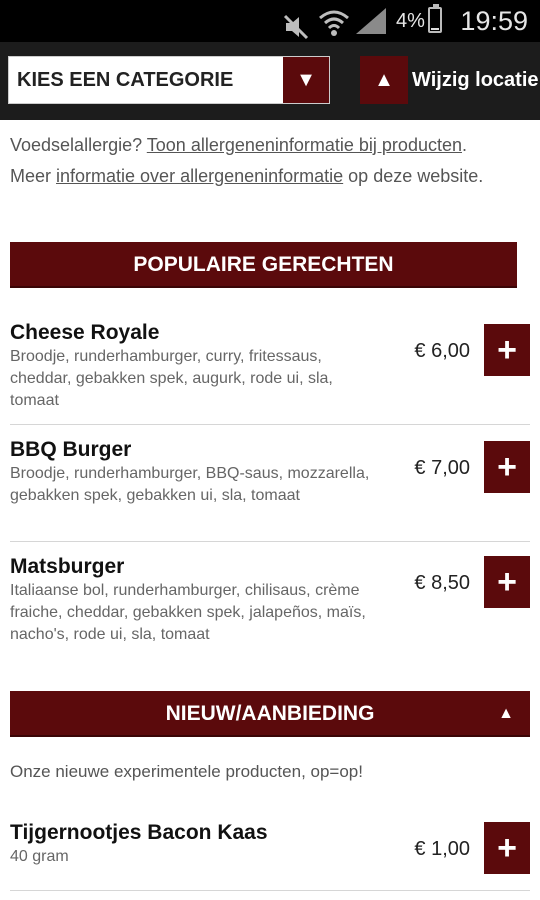 The image size is (540, 900). Describe the element at coordinates (270, 21) in the screenshot. I see `status-bar: 4% 19:59` at that location.